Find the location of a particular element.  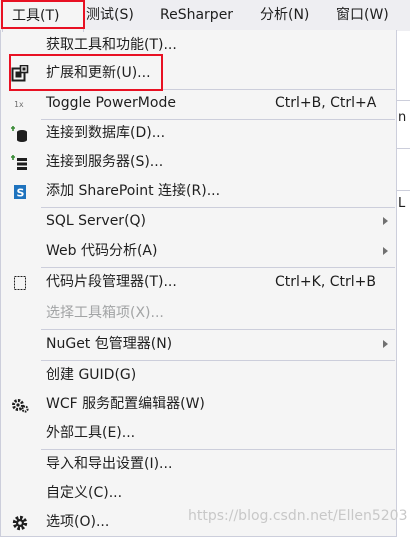

extensions-icon is located at coordinates (20, 73).